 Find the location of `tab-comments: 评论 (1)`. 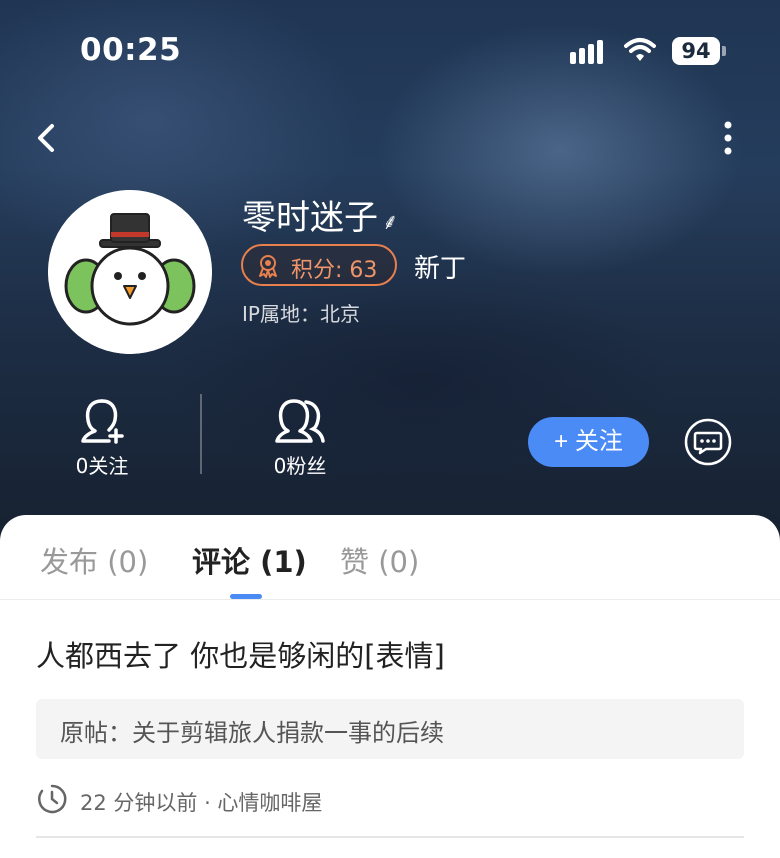

tab-comments: 评论 (1) is located at coordinates (249, 560).